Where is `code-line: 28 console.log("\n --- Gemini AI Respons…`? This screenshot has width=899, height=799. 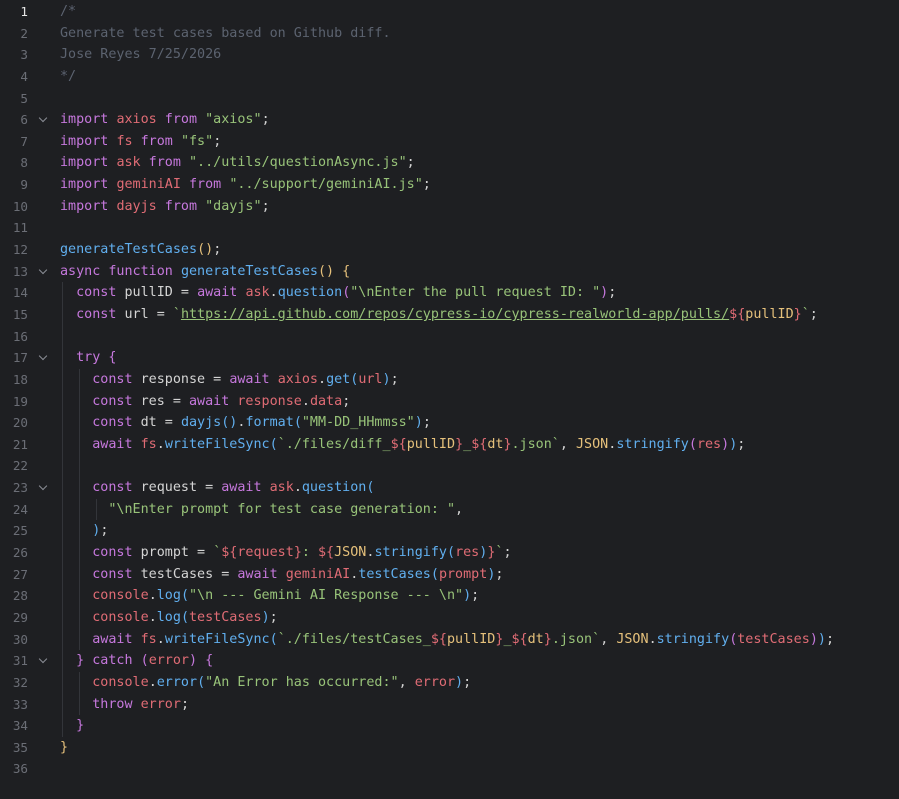
code-line: 28 console.log("\n --- Gemini AI Respons… is located at coordinates (449, 596).